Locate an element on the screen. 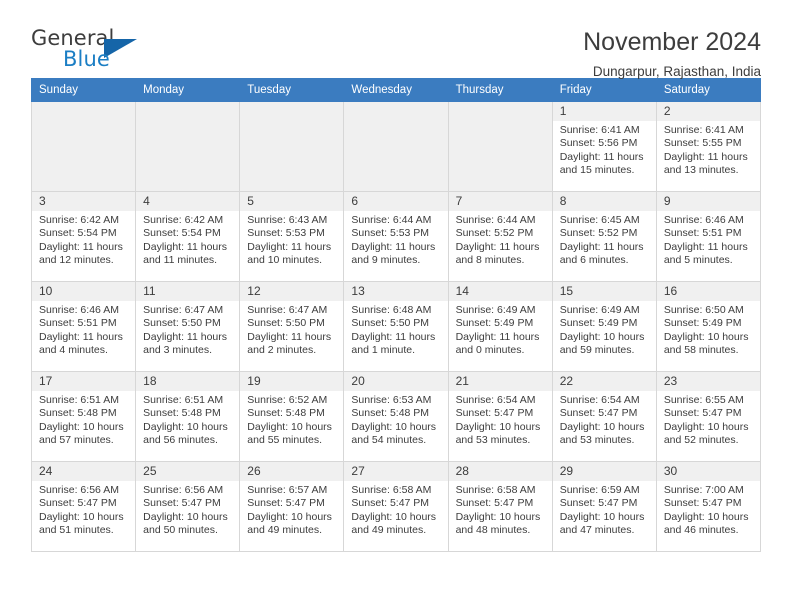  sunset-time: Sunset: 5:56 PM is located at coordinates (598, 143).